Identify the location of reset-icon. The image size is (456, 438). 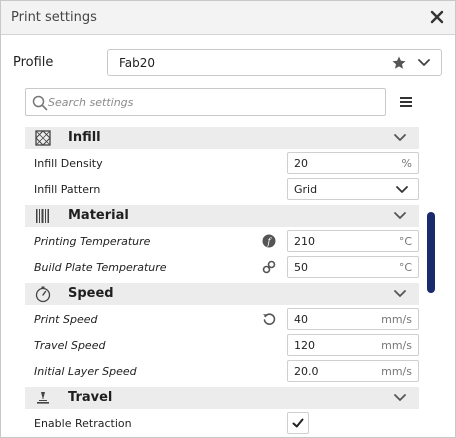
(269, 319).